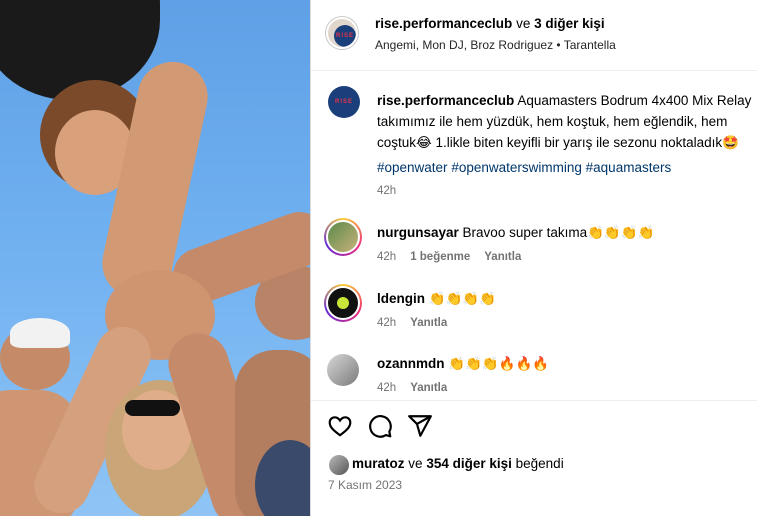  Describe the element at coordinates (152, 408) in the screenshot. I see `photo-sunglasses` at that location.